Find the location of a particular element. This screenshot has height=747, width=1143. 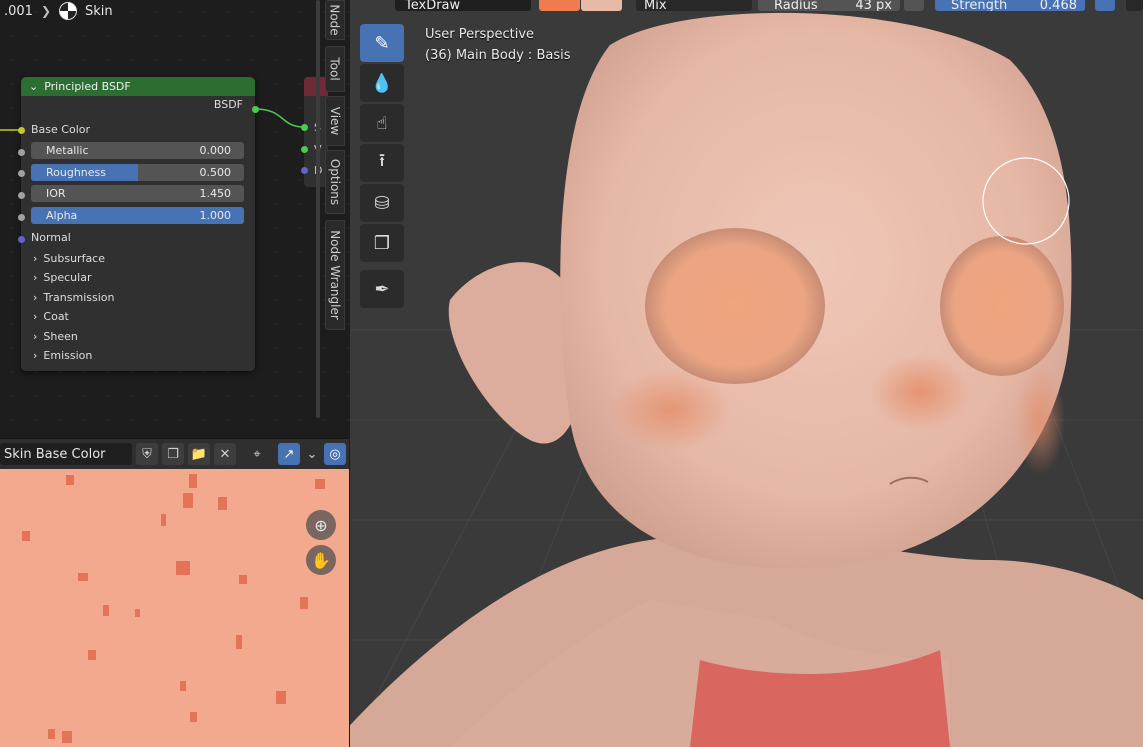

secondary-color-swatch is located at coordinates (601, 5).